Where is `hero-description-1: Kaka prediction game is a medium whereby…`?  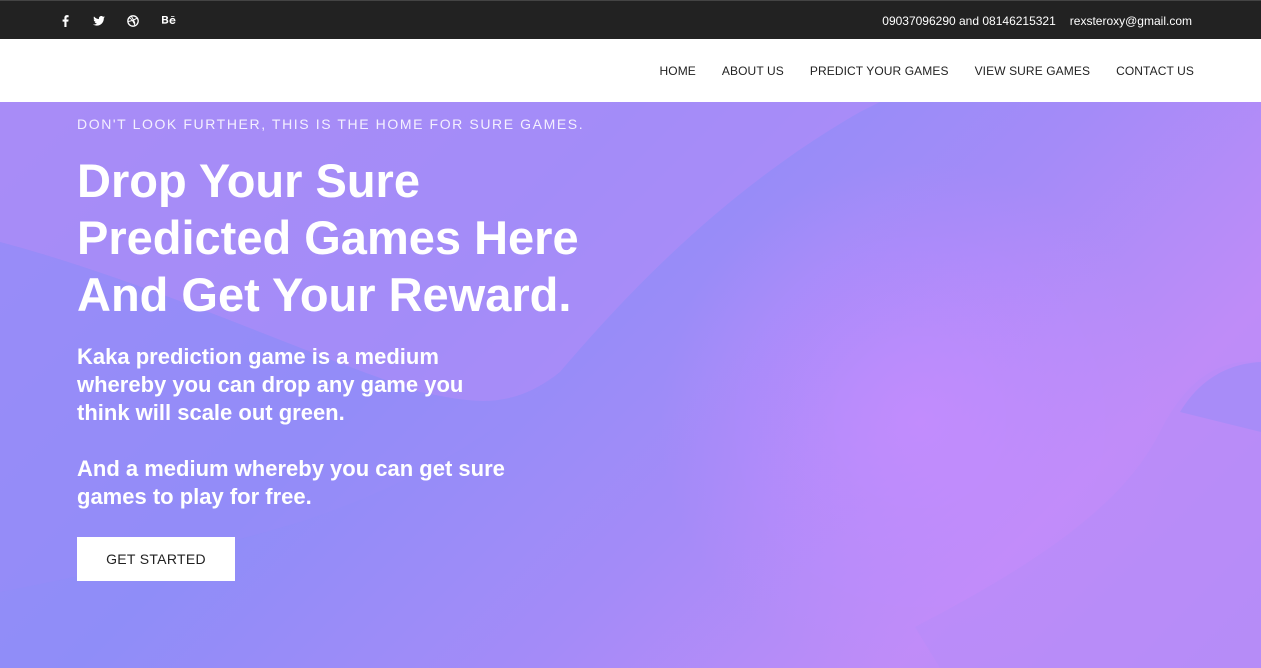 hero-description-1: Kaka prediction game is a medium whereby… is located at coordinates (270, 384).